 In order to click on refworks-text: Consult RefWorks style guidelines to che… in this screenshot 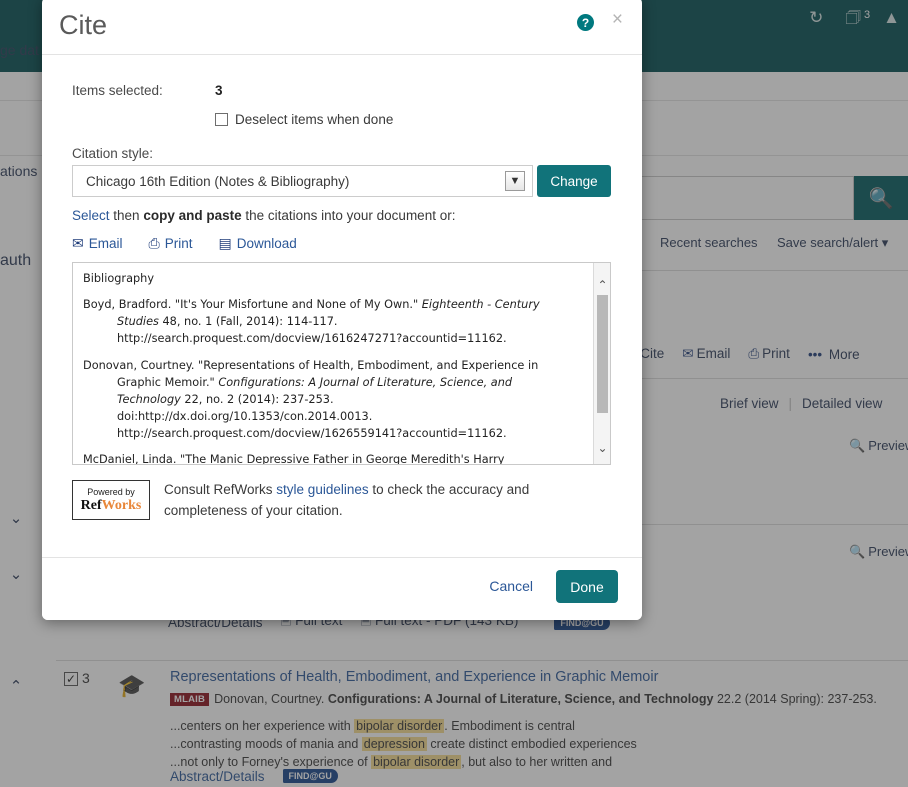, I will do `click(364, 501)`.